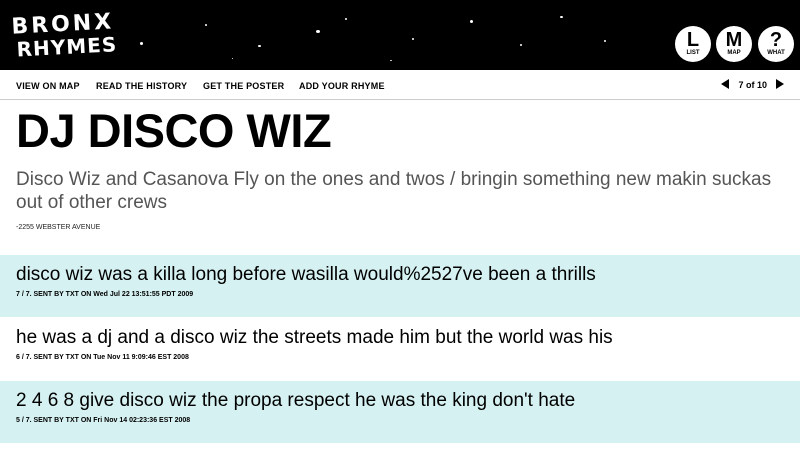 The width and height of the screenshot is (800, 450). What do you see at coordinates (734, 53) in the screenshot?
I see `map-button-label: MAP` at bounding box center [734, 53].